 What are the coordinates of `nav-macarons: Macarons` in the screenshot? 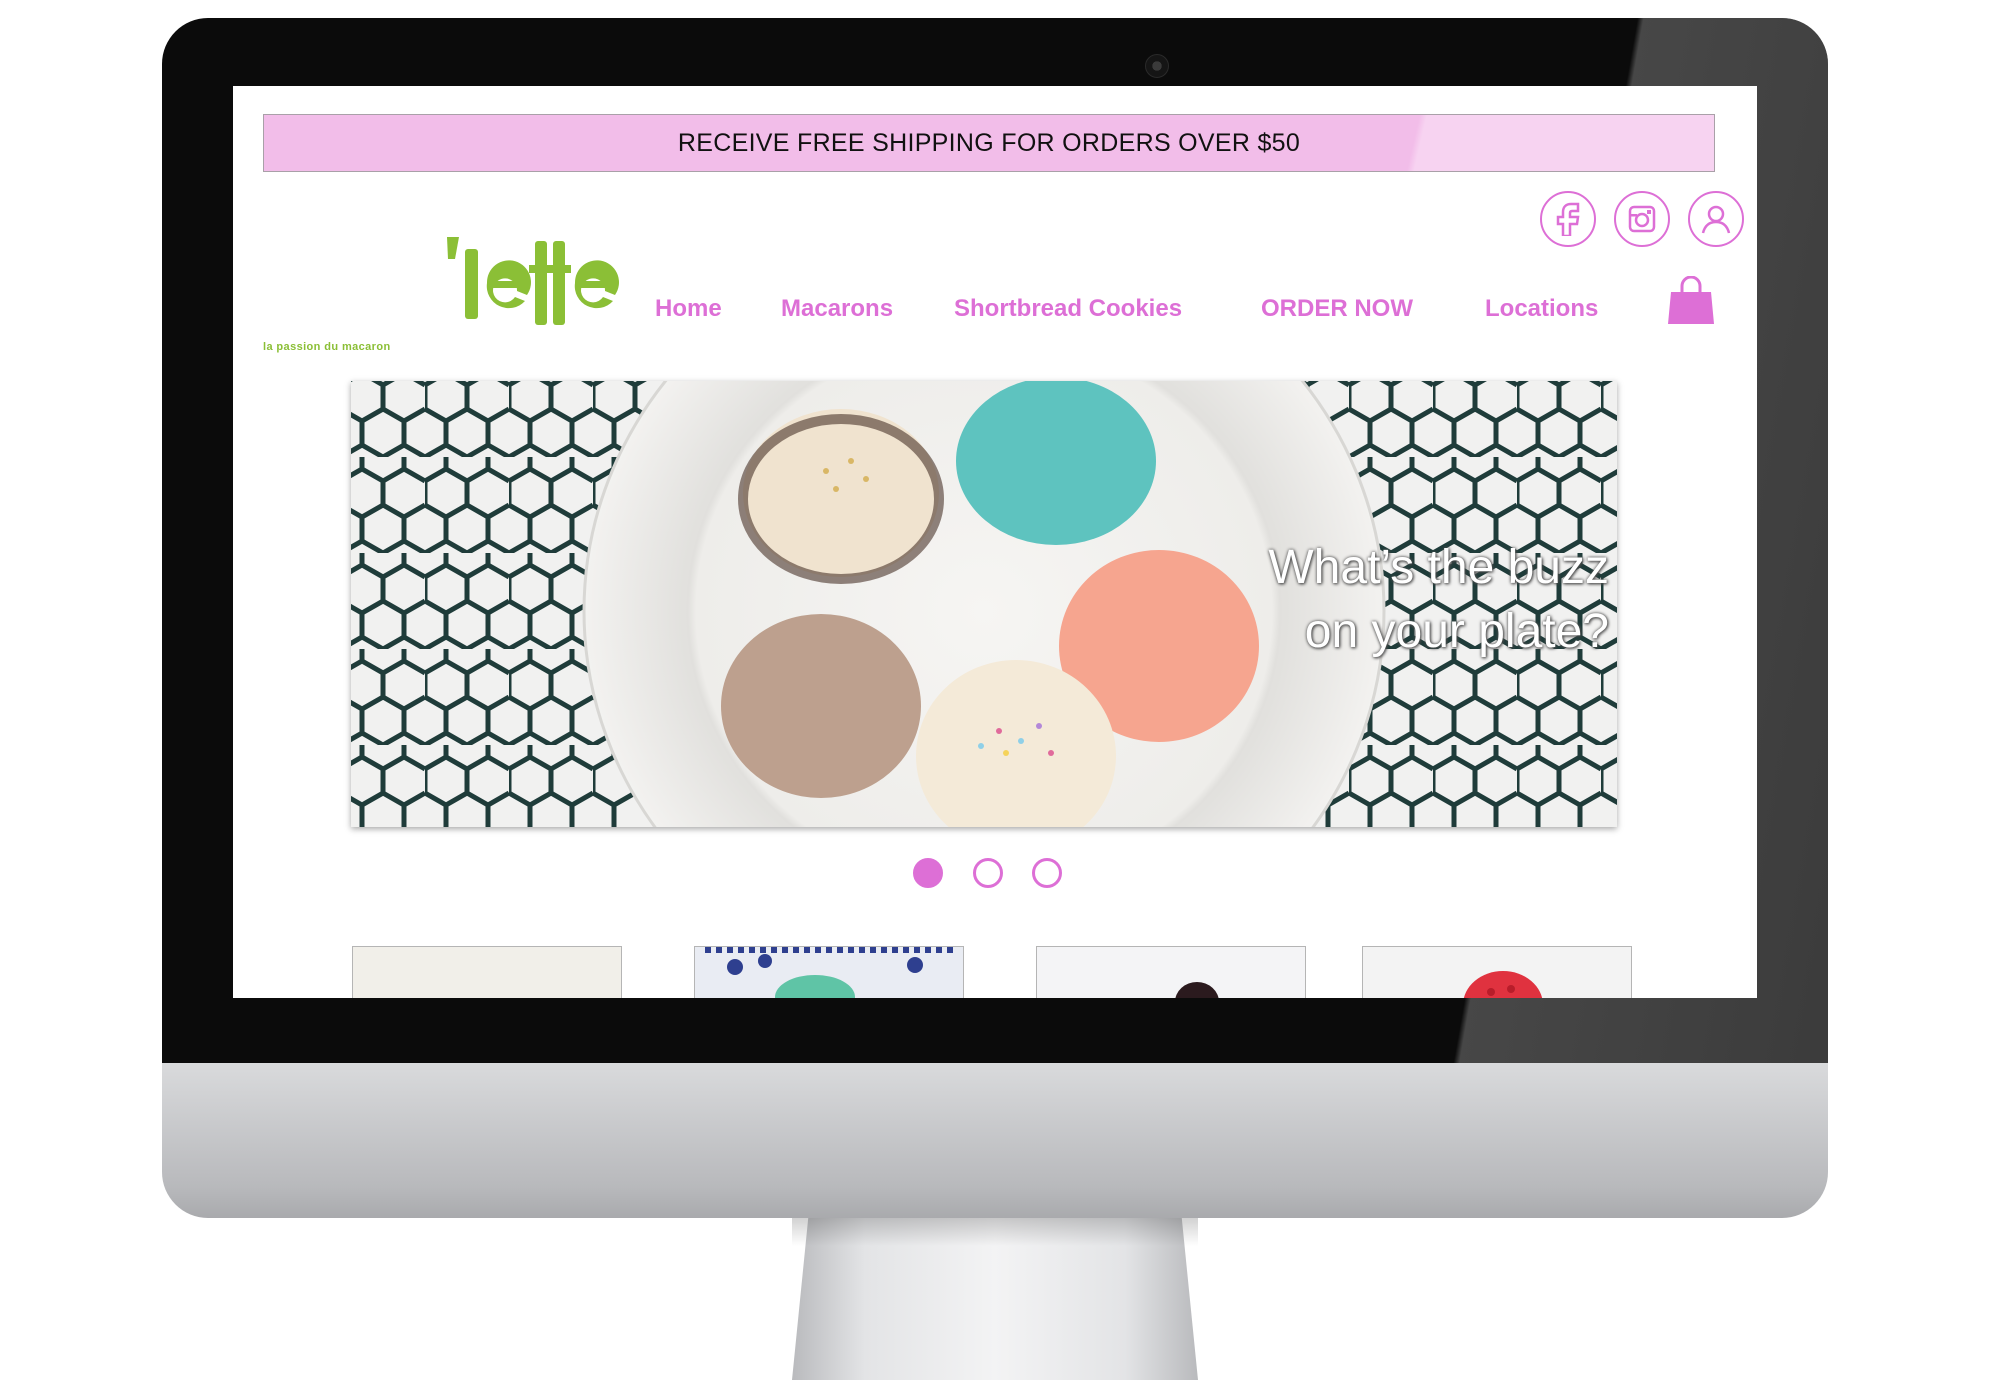 It's located at (837, 309).